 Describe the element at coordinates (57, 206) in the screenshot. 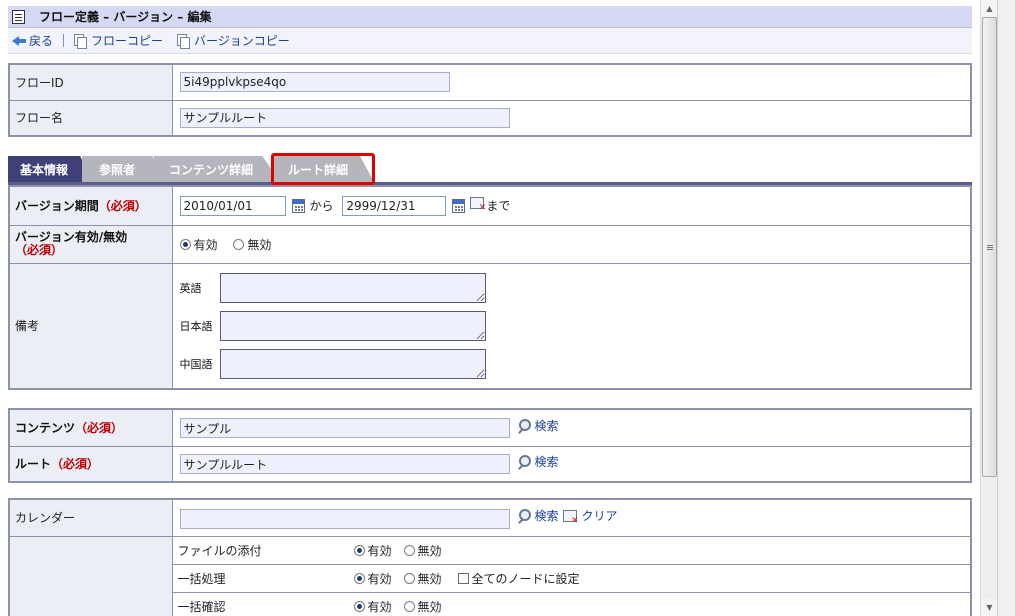

I see `version-period-text: バージョン期間` at that location.